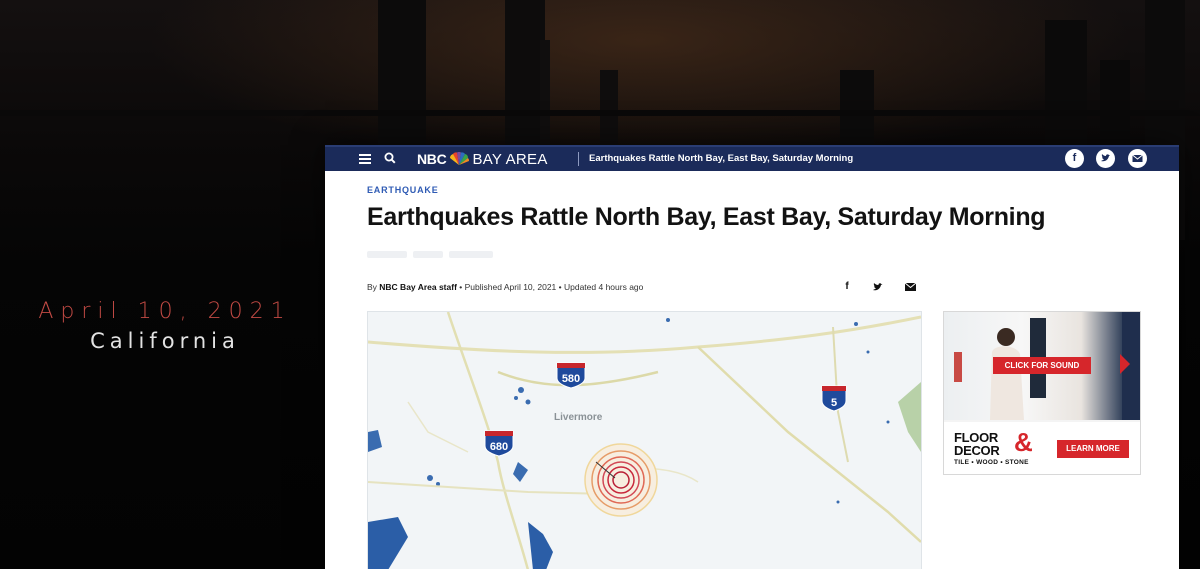 The width and height of the screenshot is (1200, 569). I want to click on byline-prefix: By, so click(373, 287).